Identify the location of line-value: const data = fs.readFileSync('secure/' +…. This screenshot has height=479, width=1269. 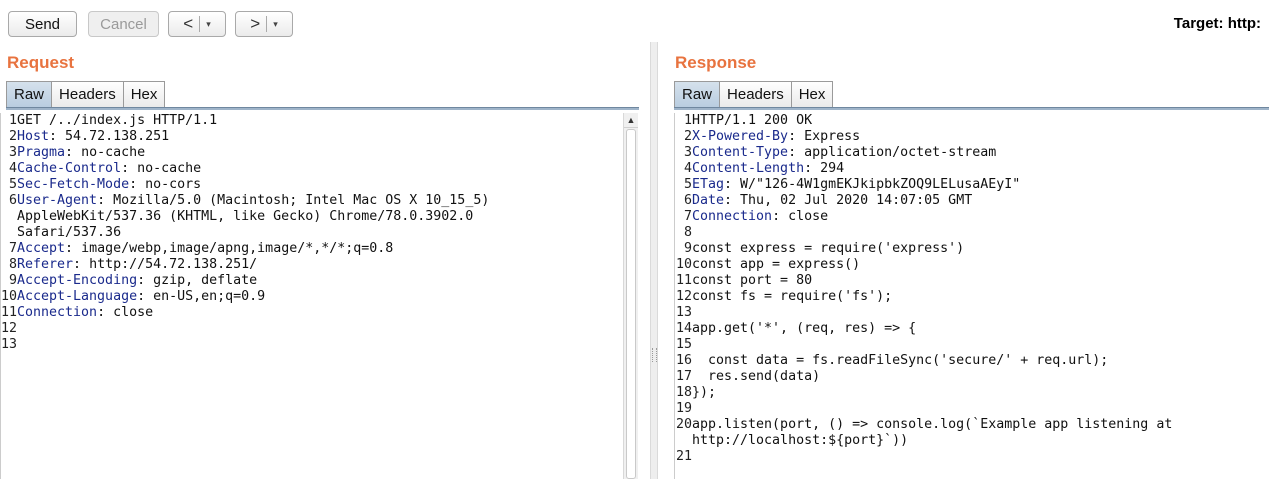
(900, 360).